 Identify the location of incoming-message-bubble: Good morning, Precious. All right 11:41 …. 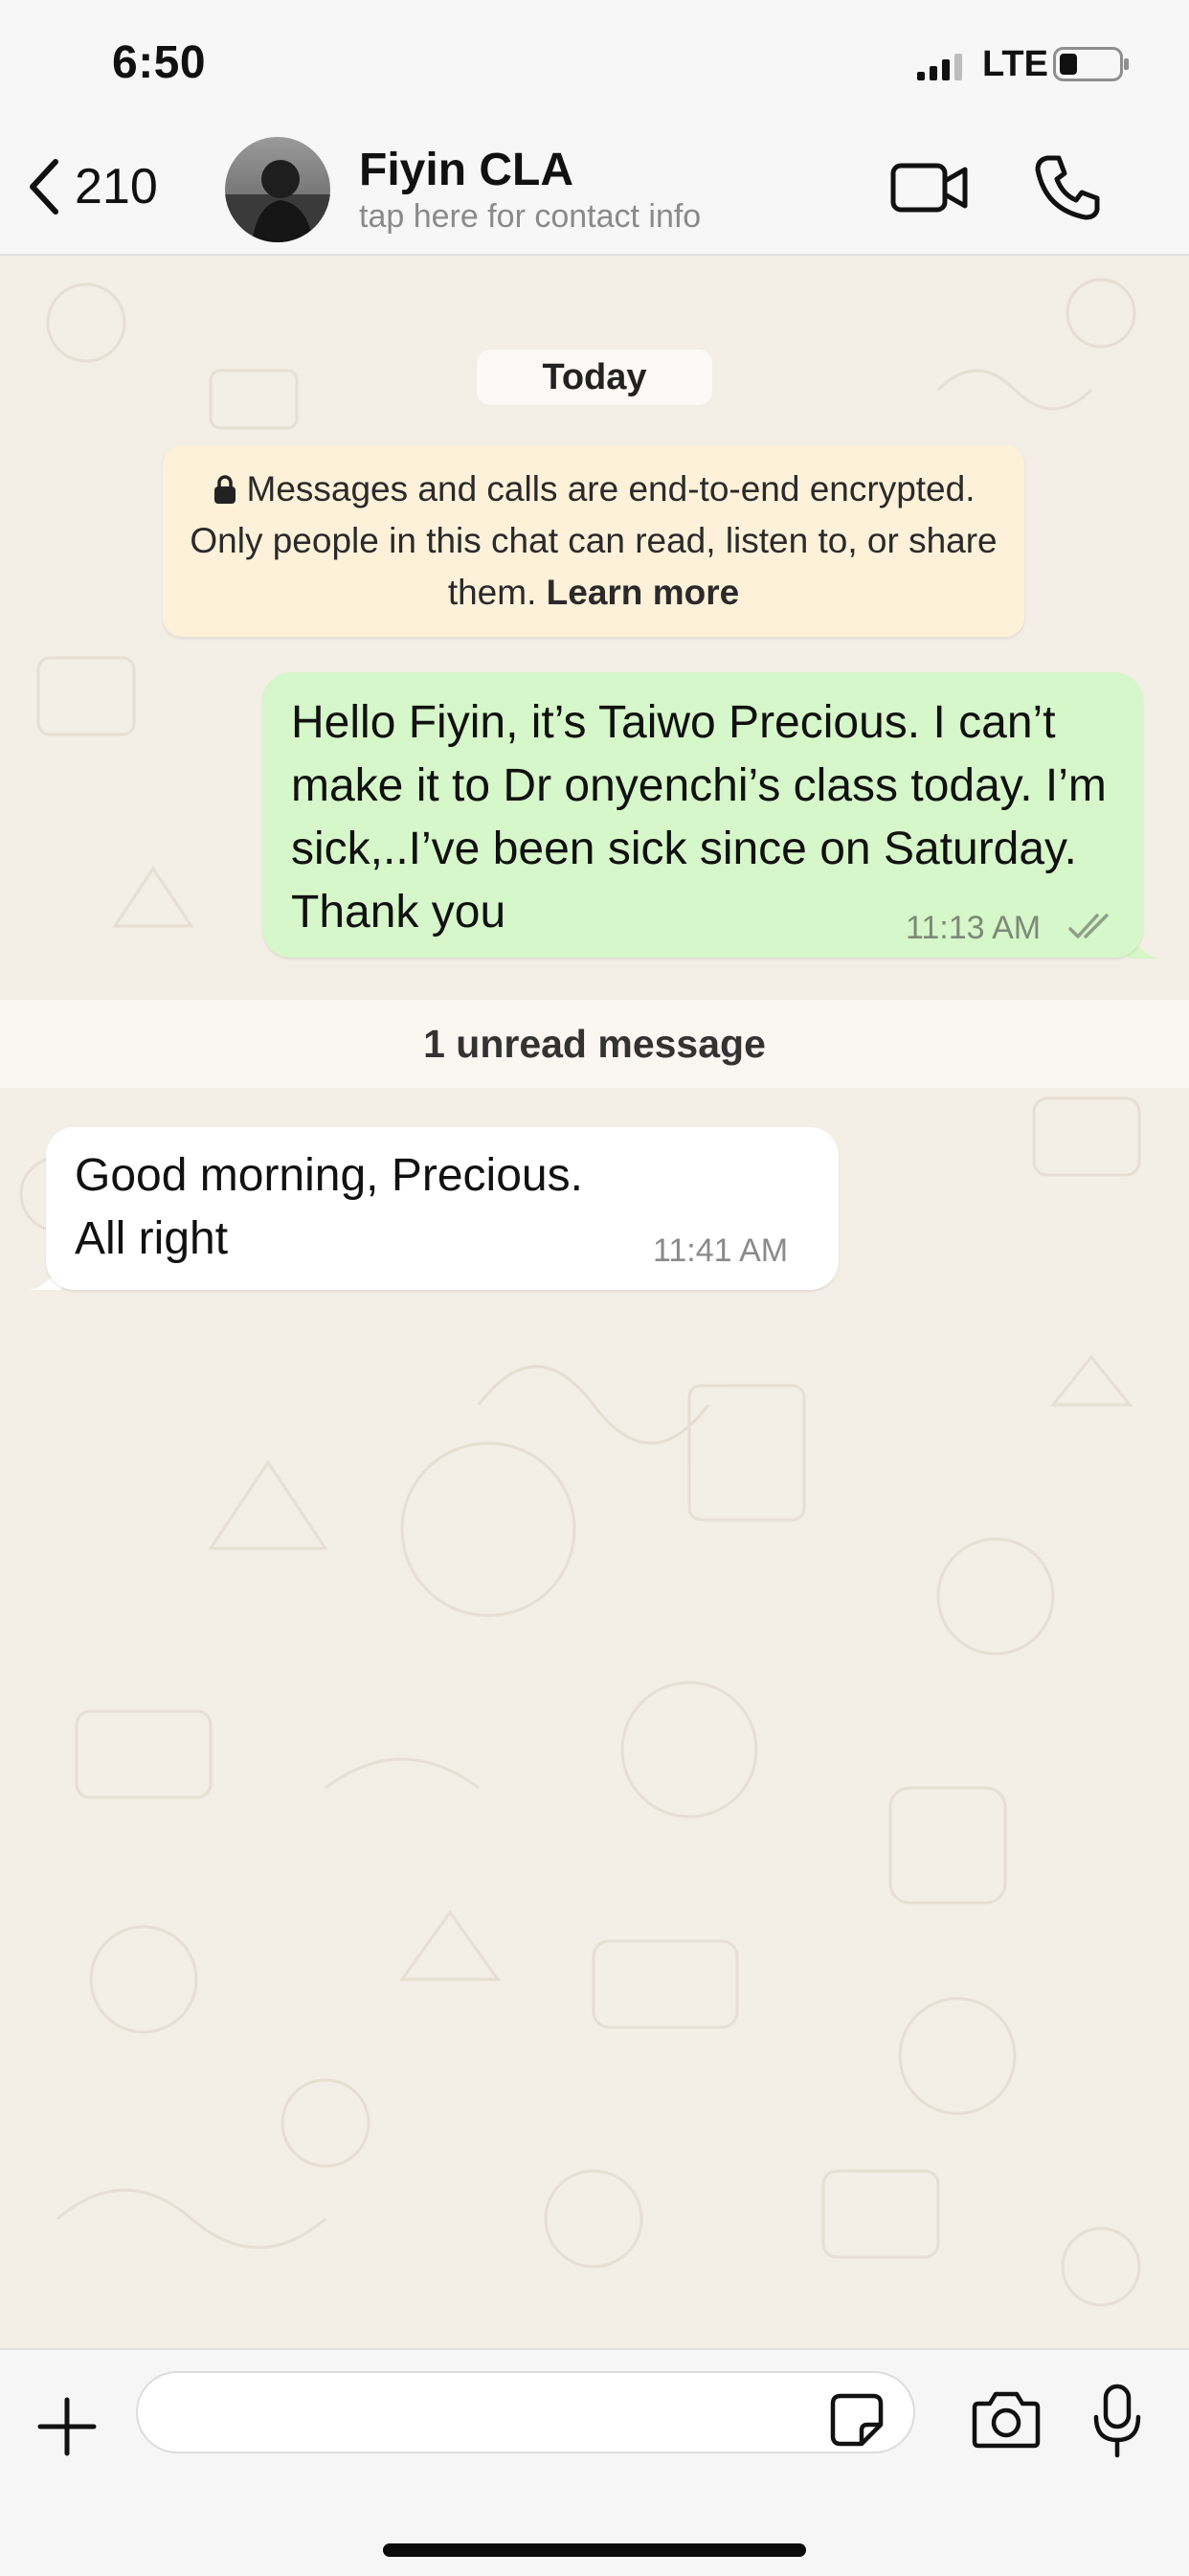
(442, 1208).